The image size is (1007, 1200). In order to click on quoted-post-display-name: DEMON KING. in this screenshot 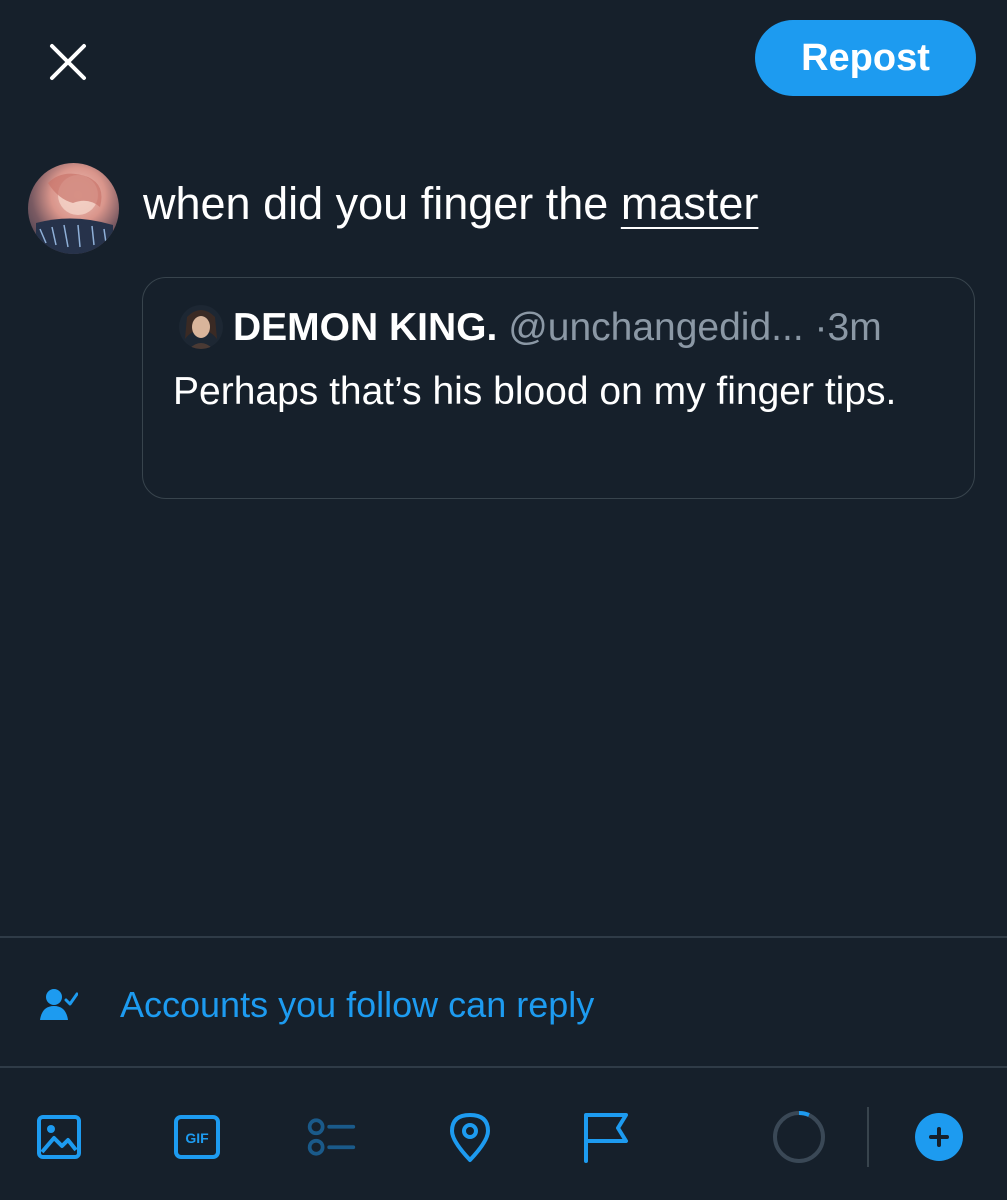, I will do `click(365, 327)`.